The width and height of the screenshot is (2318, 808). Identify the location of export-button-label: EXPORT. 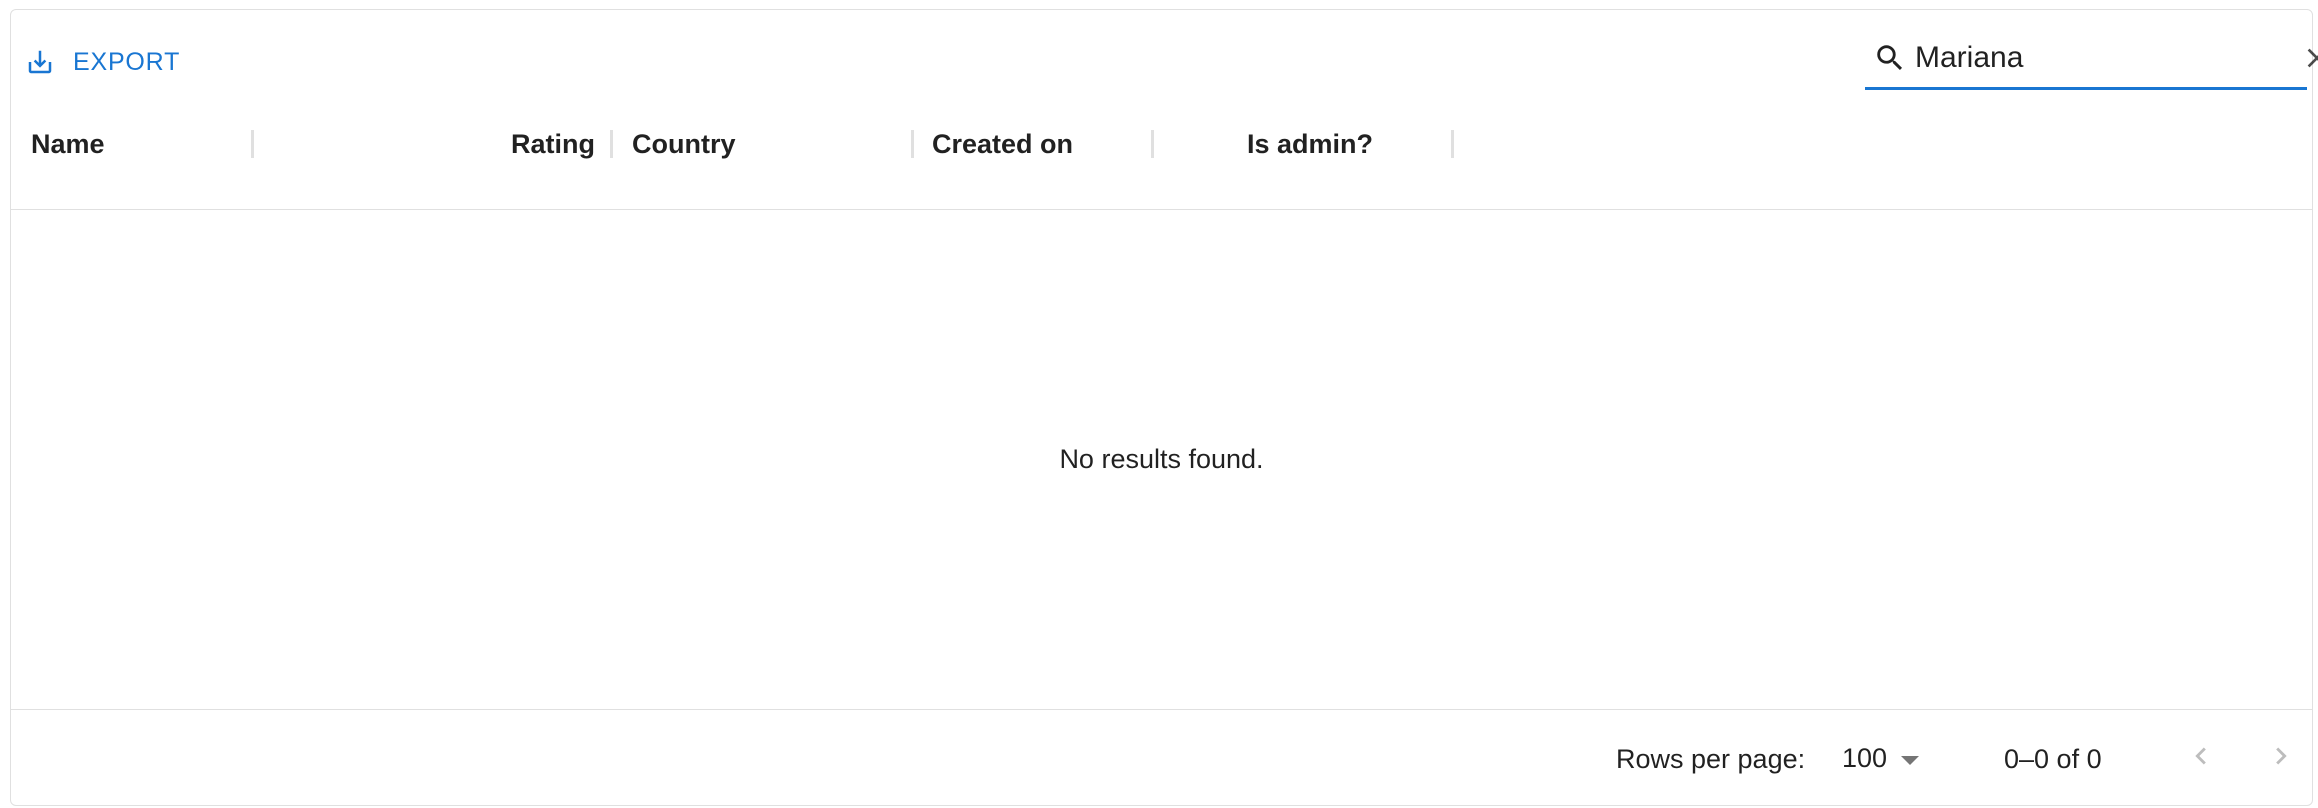
(127, 61).